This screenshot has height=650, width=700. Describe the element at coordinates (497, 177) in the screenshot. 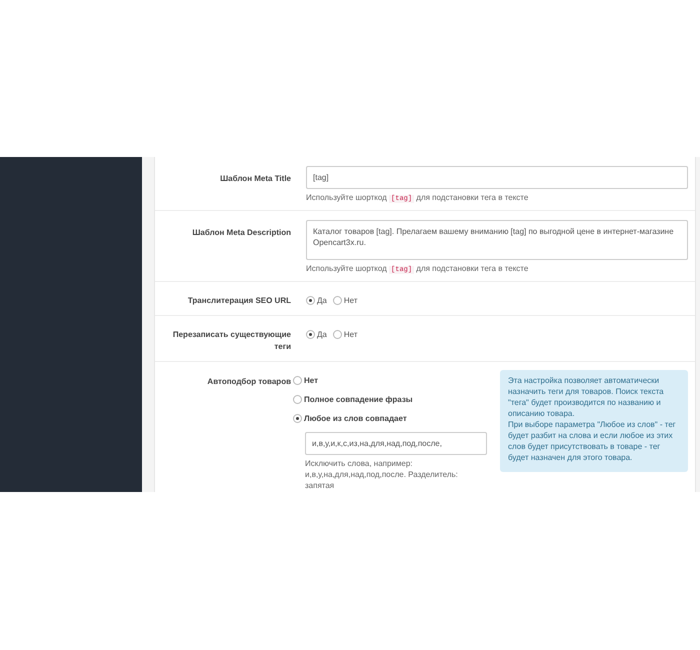

I see `text-field: [tag]` at that location.